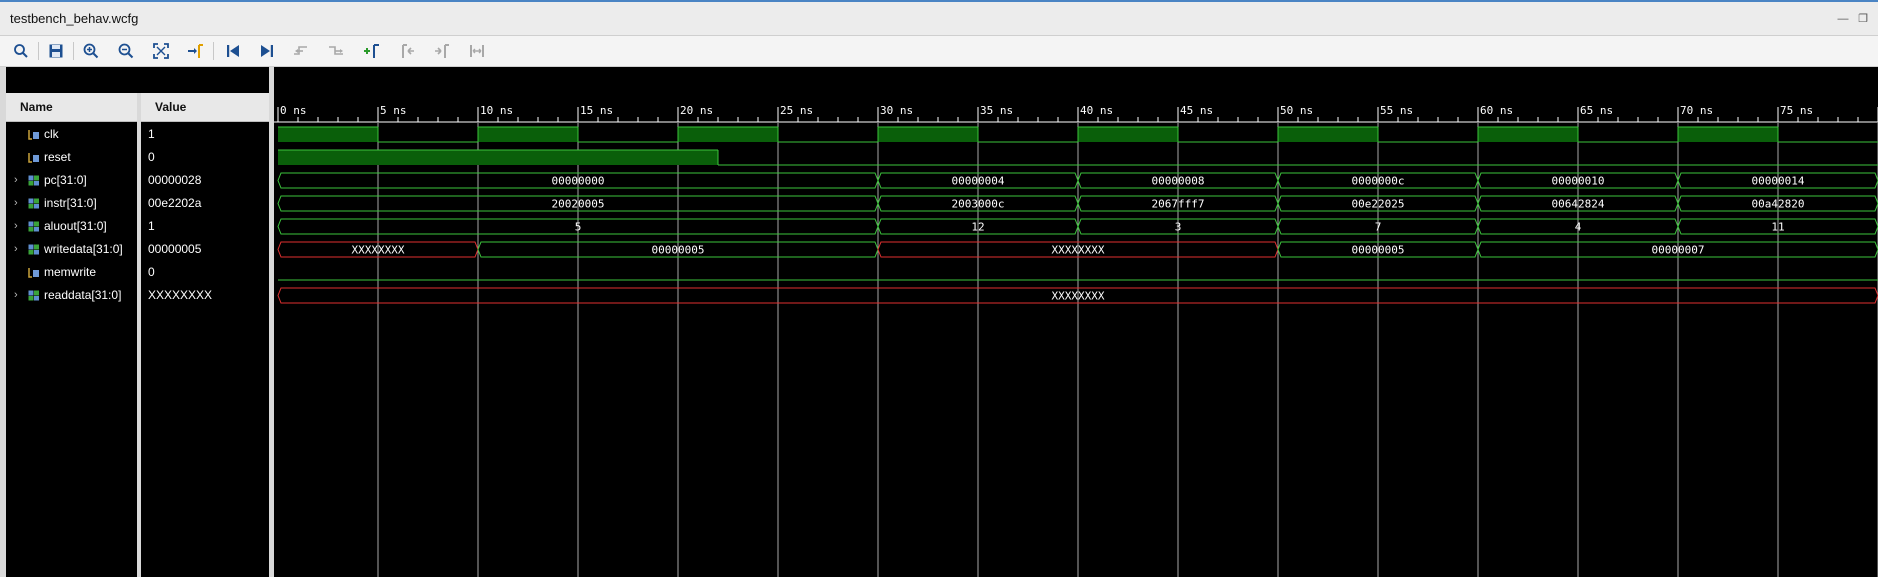 The image size is (1878, 577). What do you see at coordinates (978, 204) in the screenshot?
I see `bus-value-label: 2003000c` at bounding box center [978, 204].